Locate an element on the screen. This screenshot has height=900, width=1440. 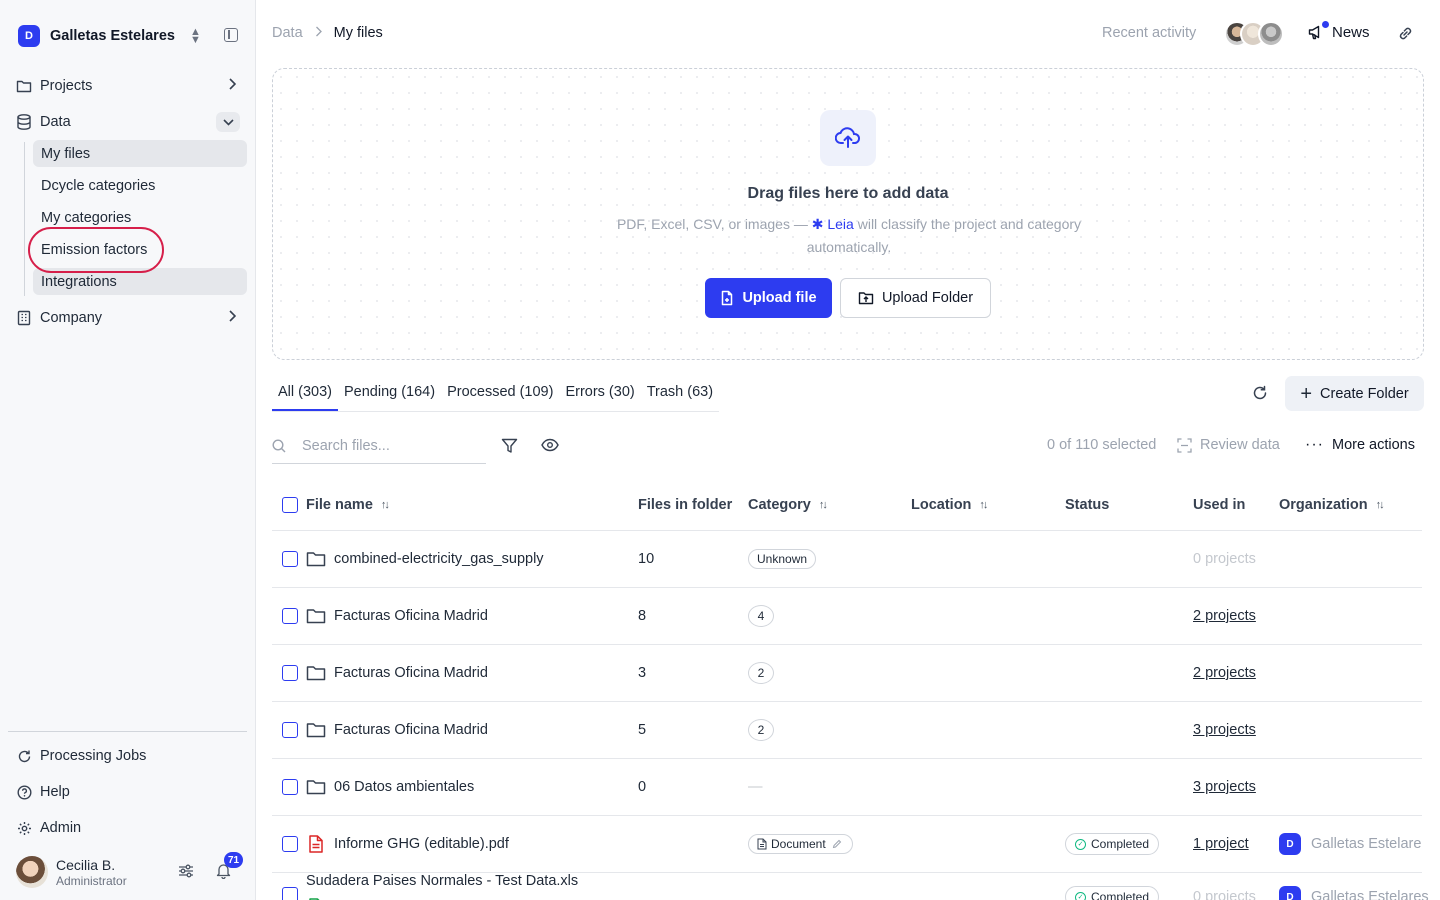
nav-data: Data is located at coordinates (129, 122).